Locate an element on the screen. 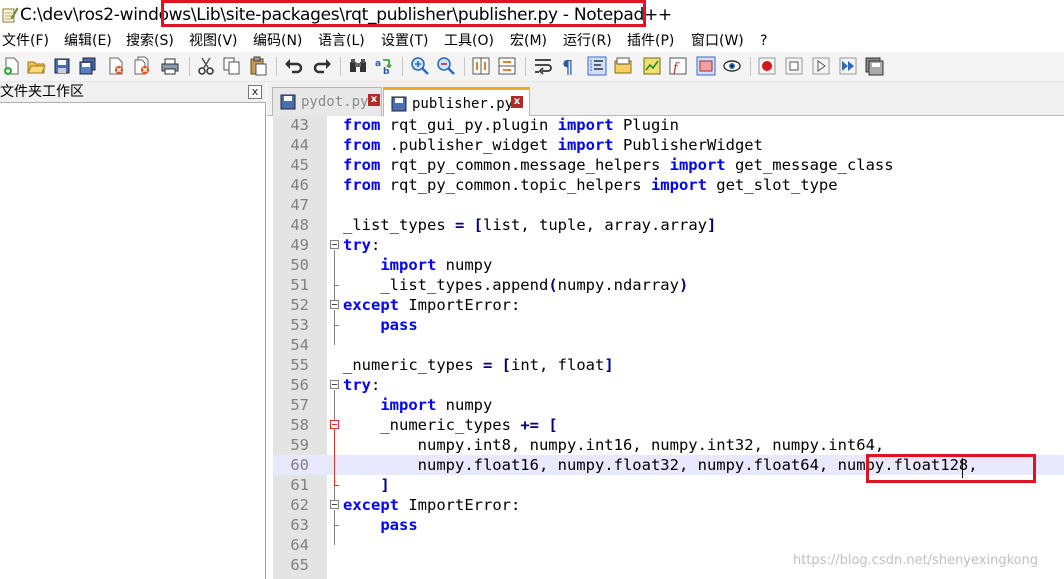  sync-horizontal-icon is located at coordinates (507, 66).